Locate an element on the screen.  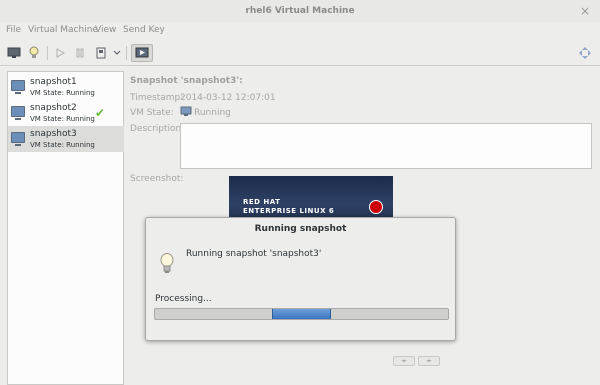
dialog-message: Running snapshot 'snapshot3' is located at coordinates (254, 254).